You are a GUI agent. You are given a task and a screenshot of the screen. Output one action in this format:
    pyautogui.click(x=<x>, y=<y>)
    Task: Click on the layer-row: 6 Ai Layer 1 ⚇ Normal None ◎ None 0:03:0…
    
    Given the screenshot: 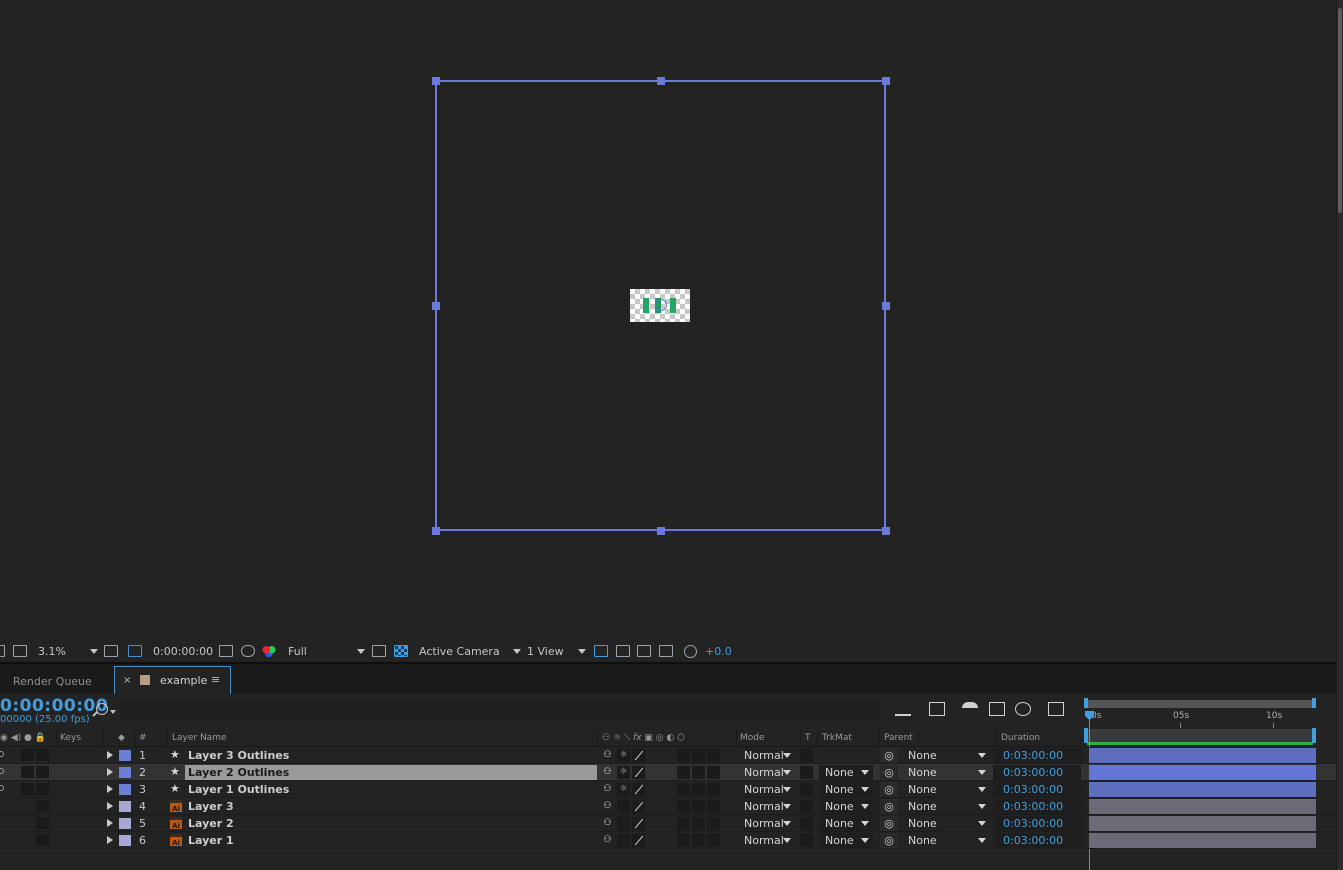 What is the action you would take?
    pyautogui.click(x=668, y=840)
    